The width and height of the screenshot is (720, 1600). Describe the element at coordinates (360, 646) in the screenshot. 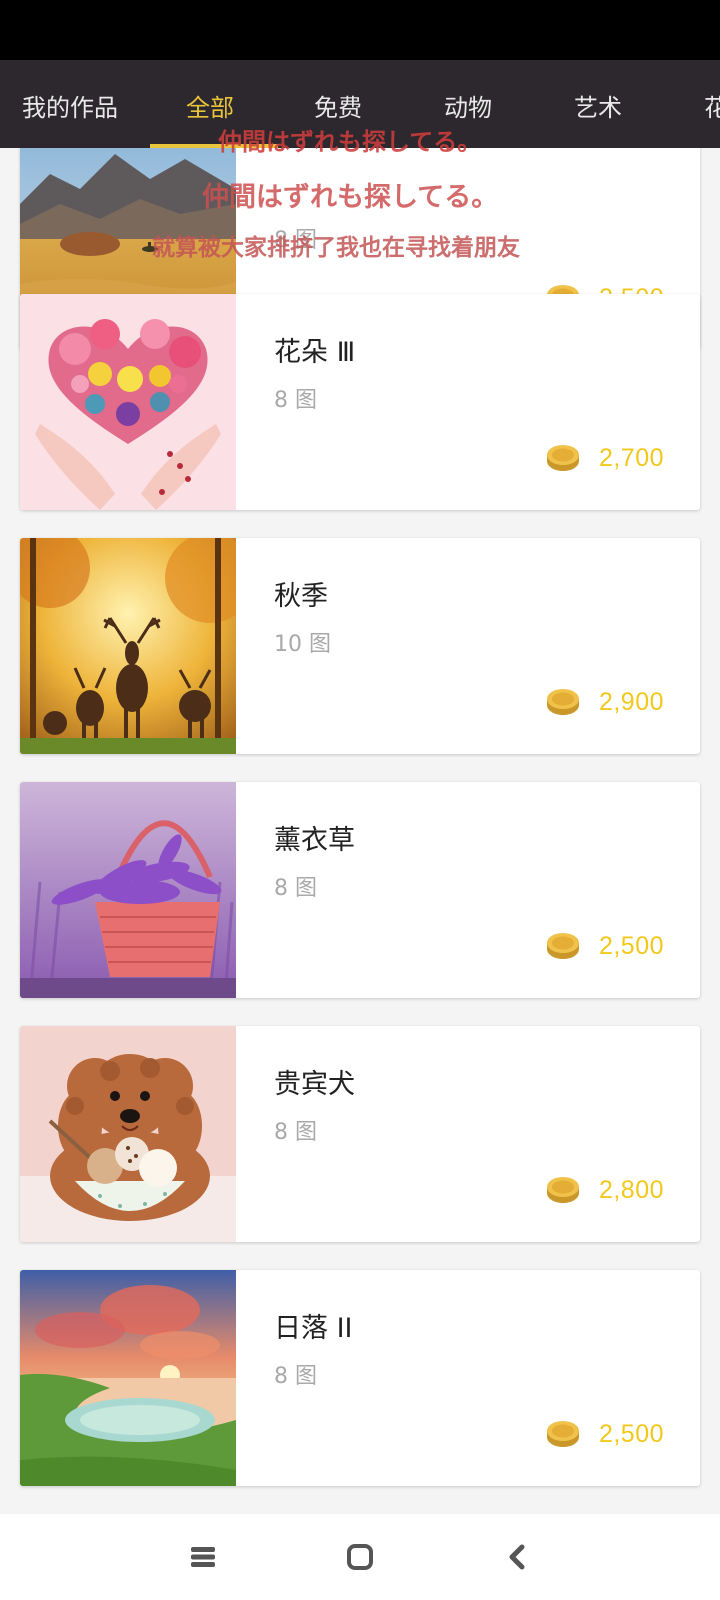

I see `gallery-card: 秋季 10 图 2,900` at that location.